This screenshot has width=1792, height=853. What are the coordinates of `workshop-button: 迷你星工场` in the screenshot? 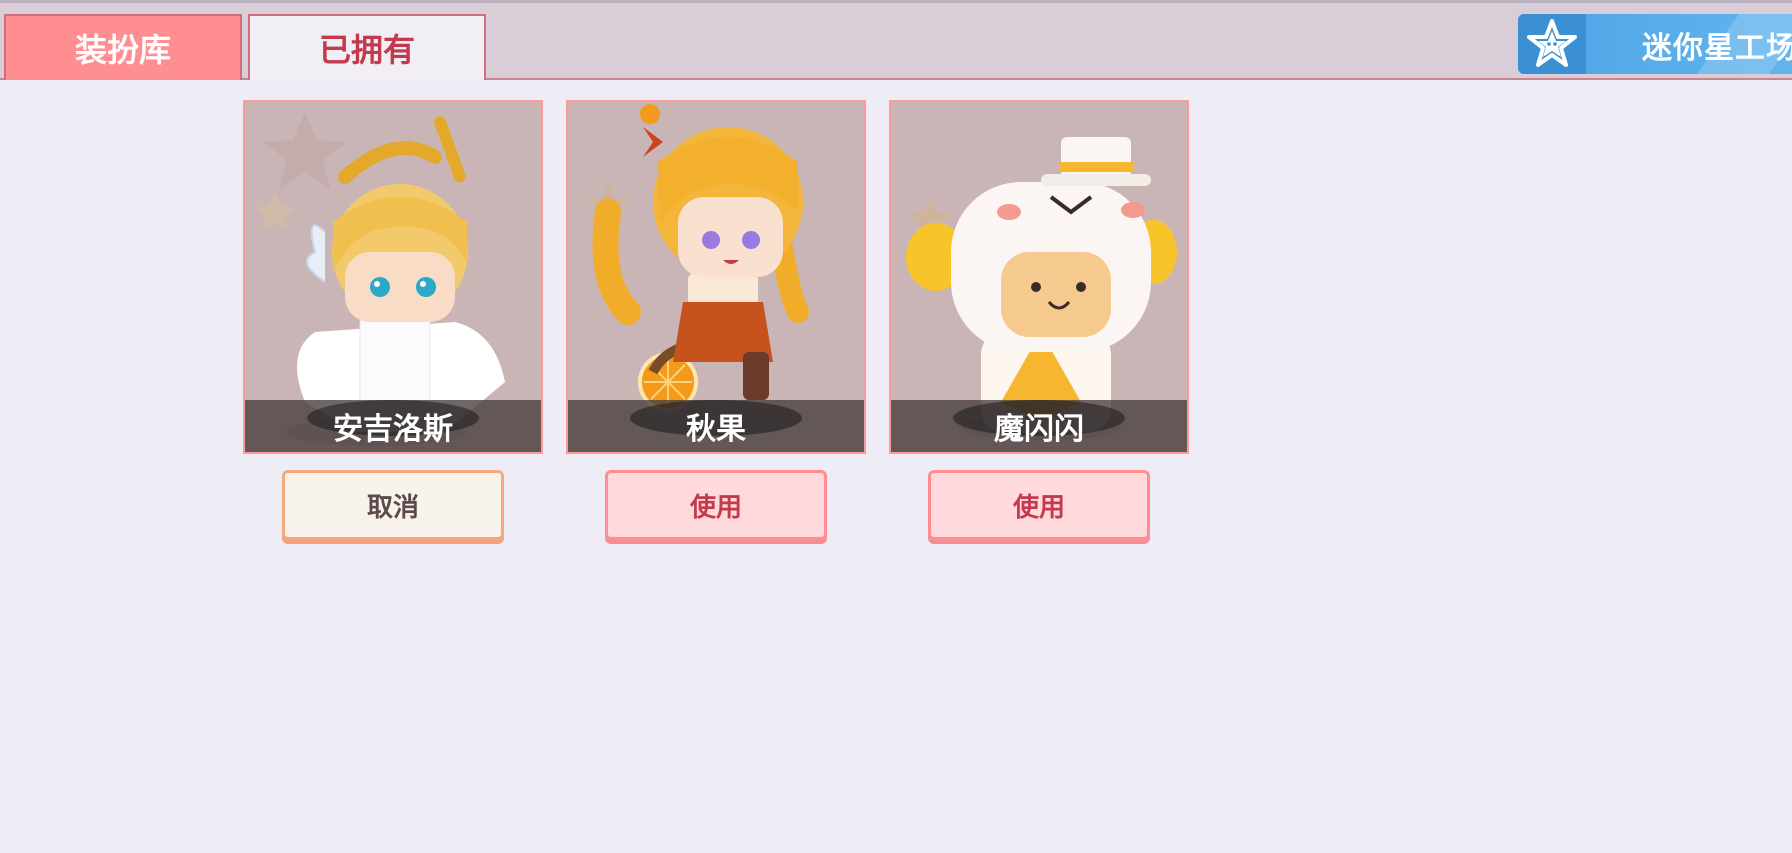 It's located at (1655, 44).